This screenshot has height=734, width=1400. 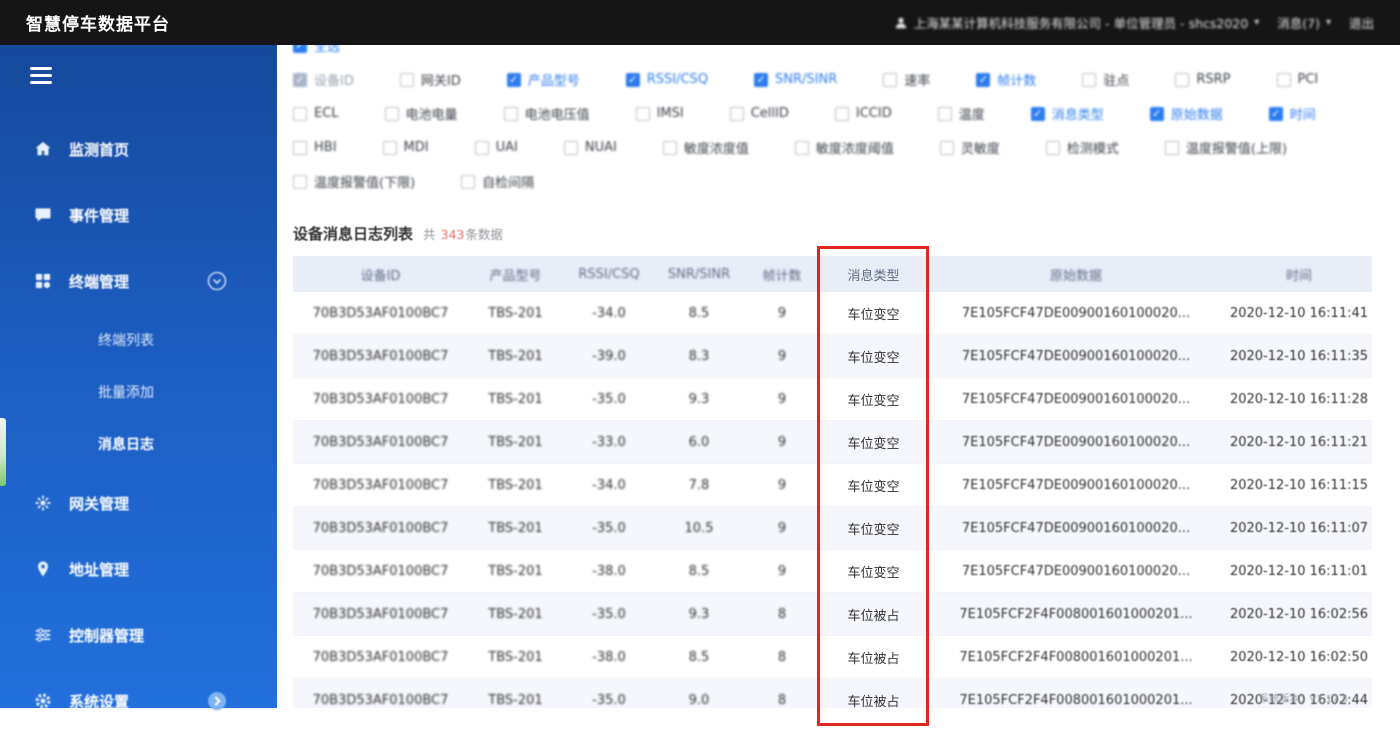 I want to click on checkbox-label: 帧计数, so click(x=1017, y=81).